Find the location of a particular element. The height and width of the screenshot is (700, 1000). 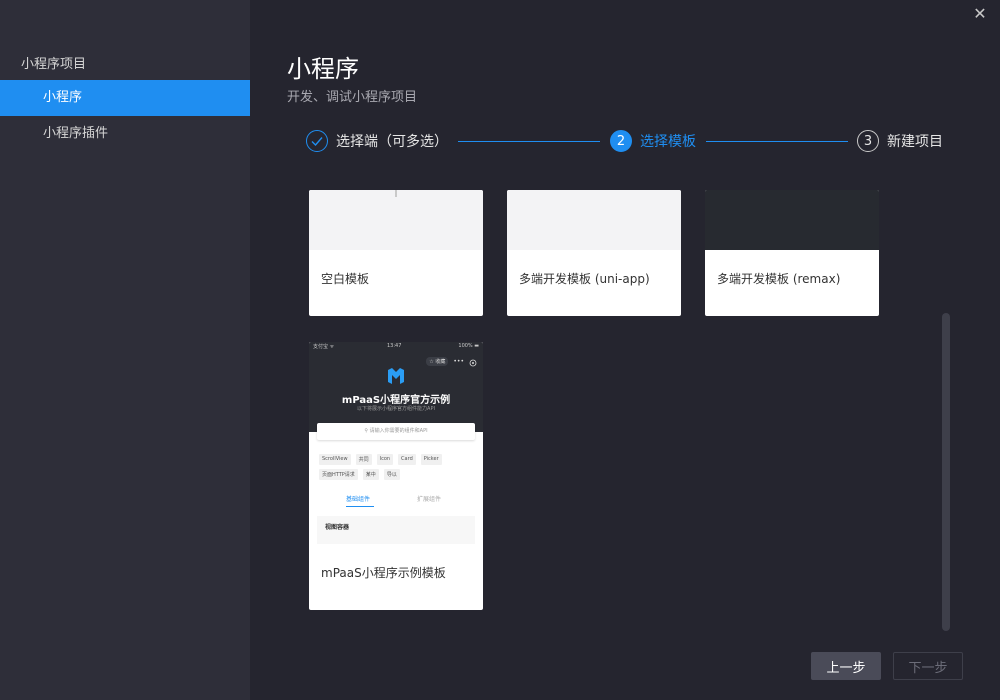

template-card-uniapp: 多端开发模板 (uni-app) is located at coordinates (594, 253).